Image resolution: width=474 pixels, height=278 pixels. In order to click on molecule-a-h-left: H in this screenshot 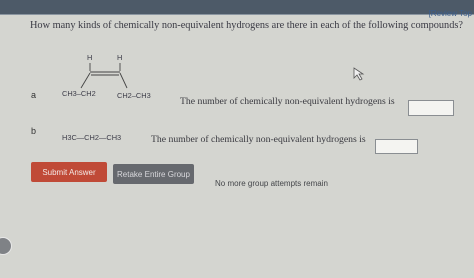, I will do `click(90, 57)`.